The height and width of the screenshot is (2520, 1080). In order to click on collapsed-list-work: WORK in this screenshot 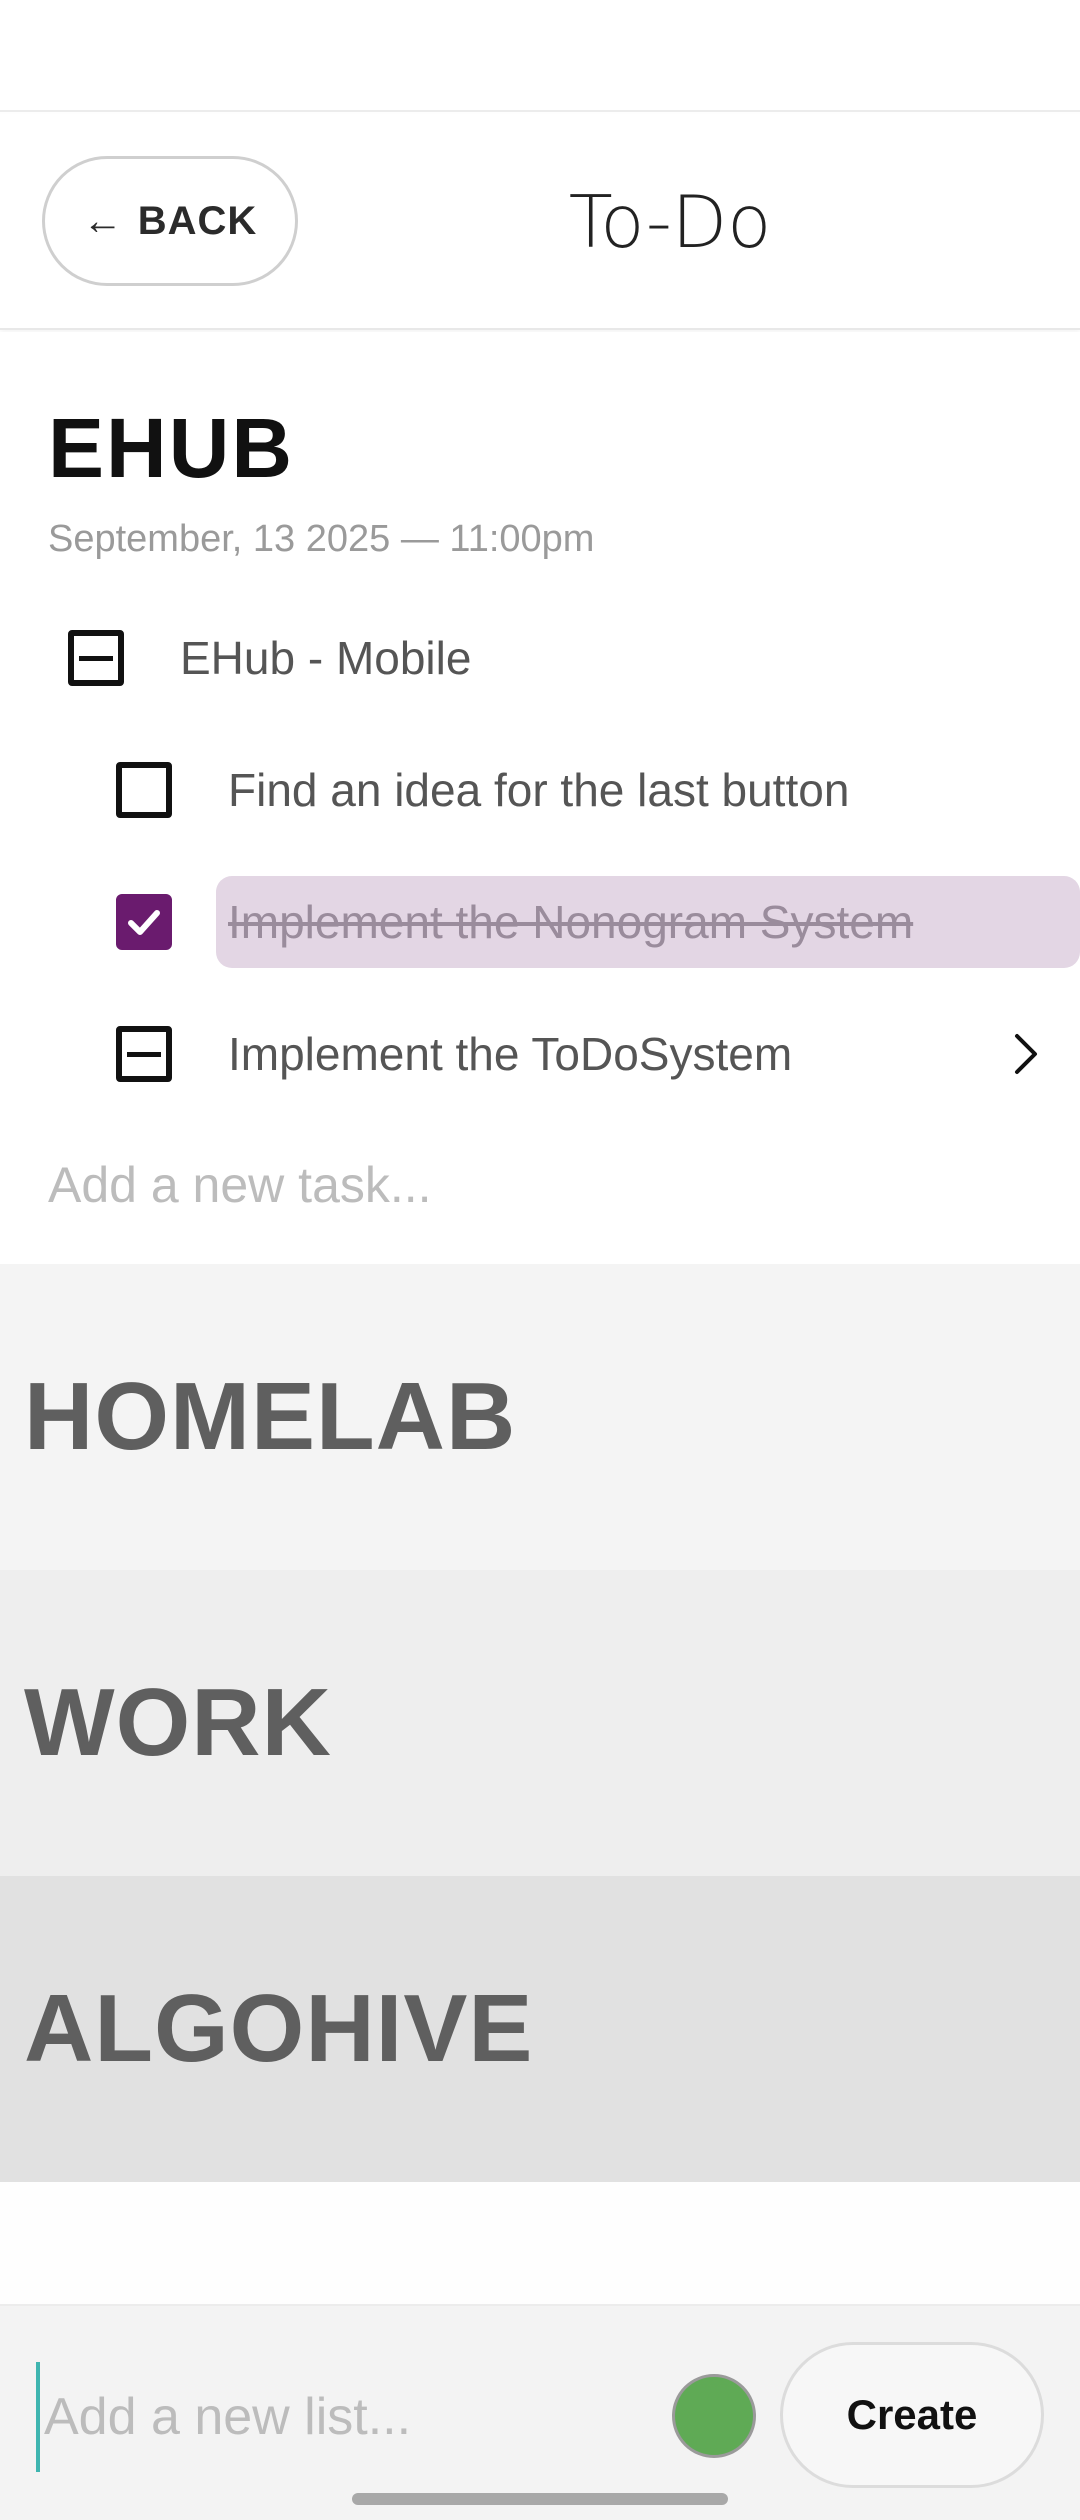, I will do `click(540, 1723)`.